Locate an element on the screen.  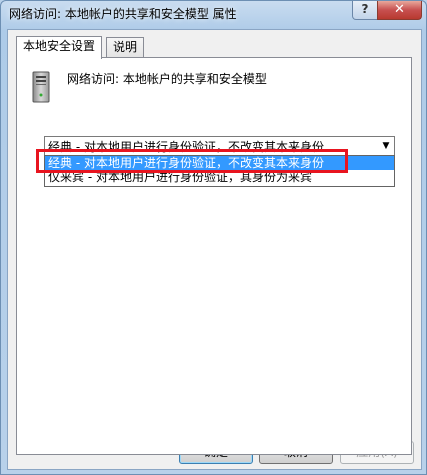
computer-icon is located at coordinates (41, 87).